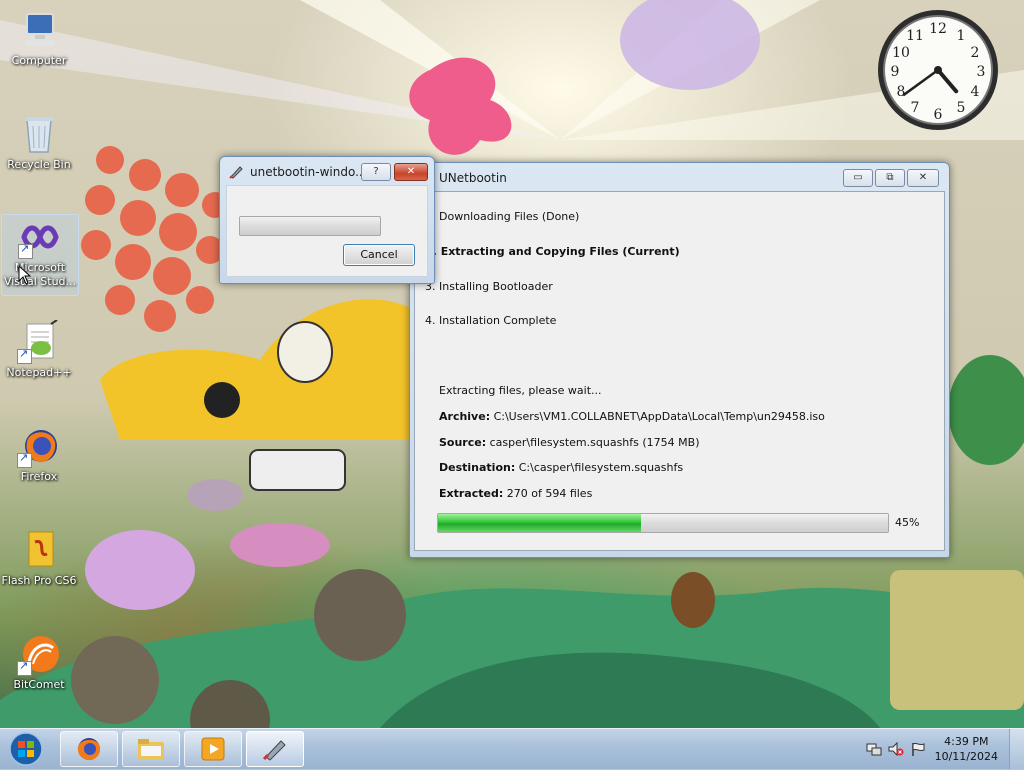 The image size is (1024, 770). Describe the element at coordinates (923, 178) in the screenshot. I see `close-button: ✕` at that location.